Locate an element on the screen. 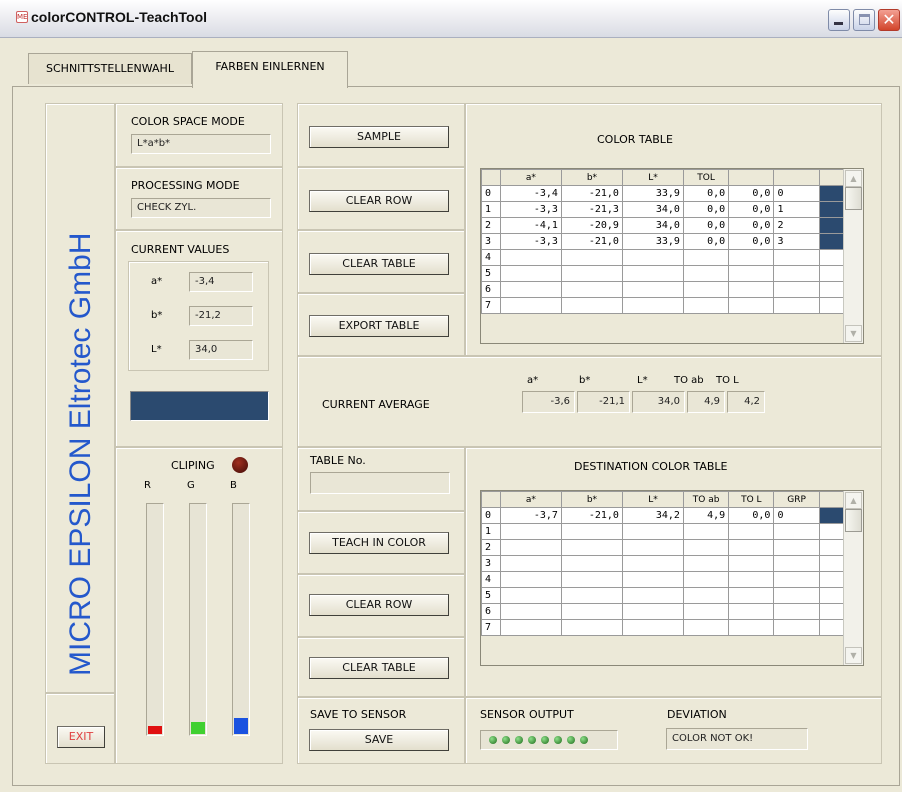  processing-mode-field: CHECK ZYL. is located at coordinates (201, 208).